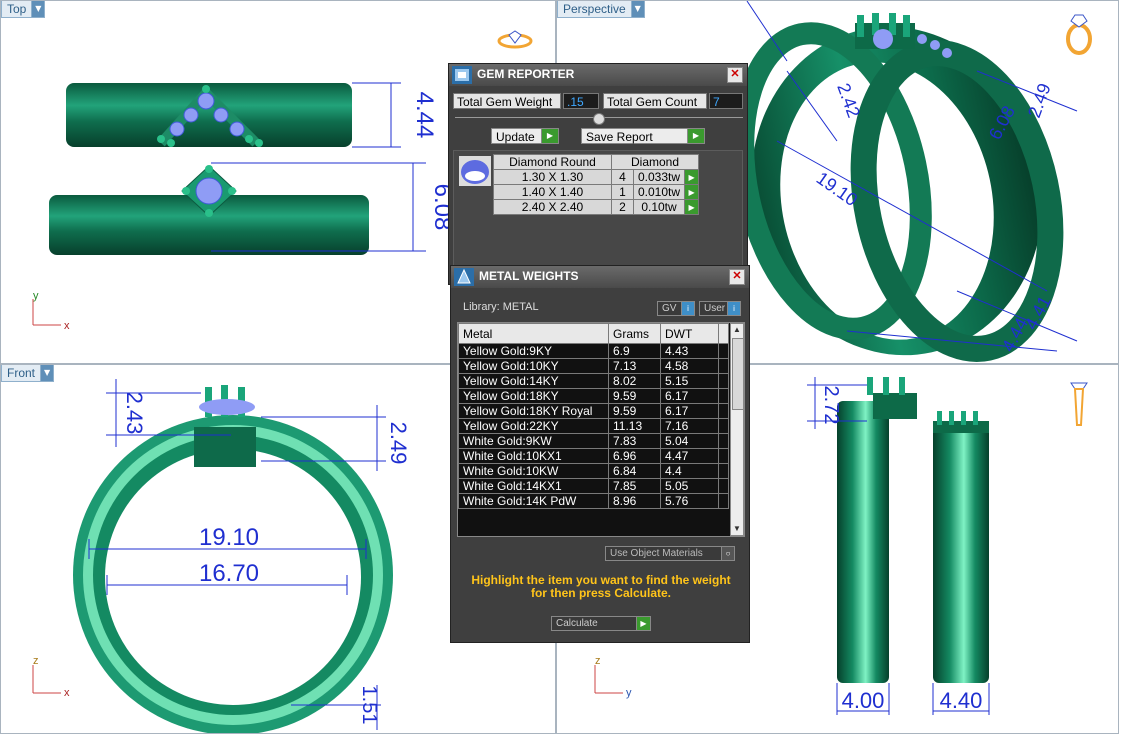 The width and height of the screenshot is (1123, 734). What do you see at coordinates (619, 137) in the screenshot?
I see `save-report-label: Save Report` at bounding box center [619, 137].